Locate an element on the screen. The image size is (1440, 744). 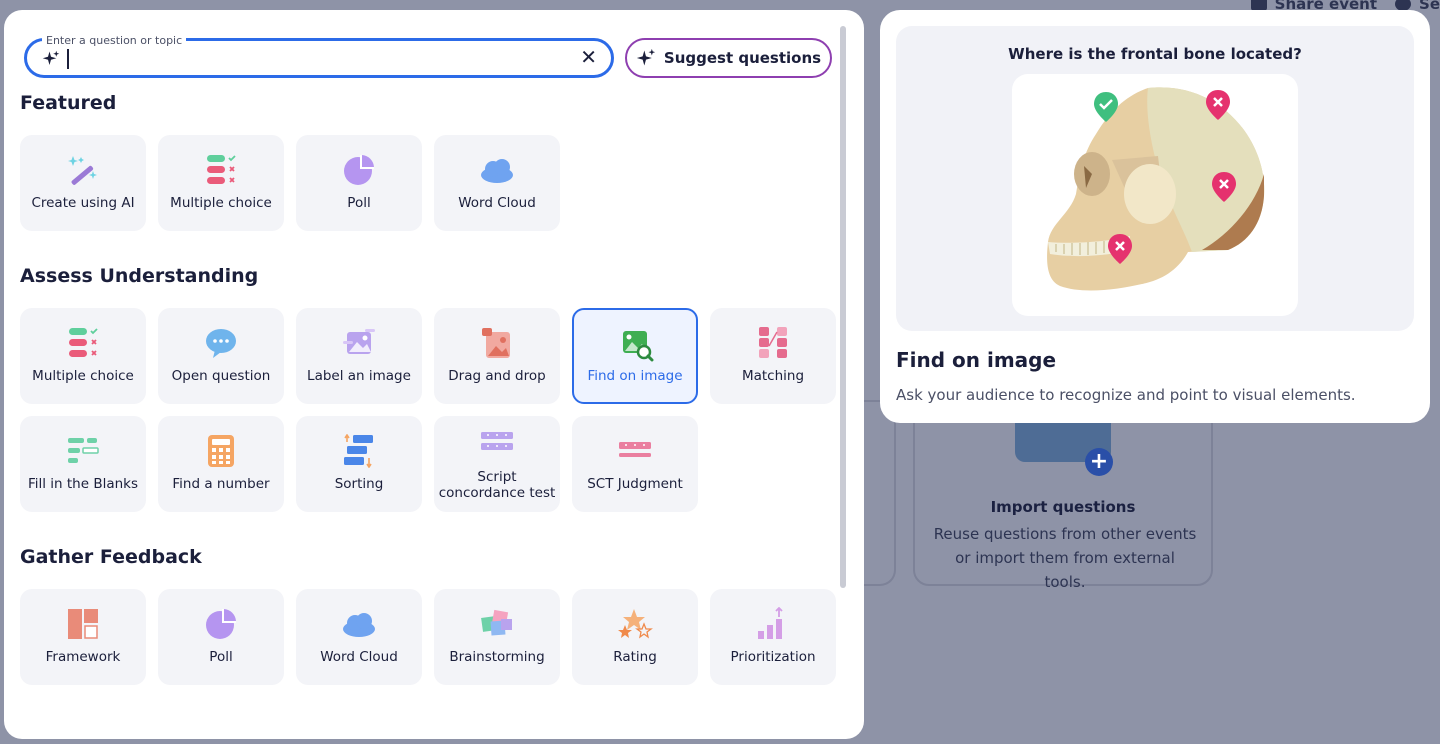
tile-find-a-number: Find a number is located at coordinates (221, 464).